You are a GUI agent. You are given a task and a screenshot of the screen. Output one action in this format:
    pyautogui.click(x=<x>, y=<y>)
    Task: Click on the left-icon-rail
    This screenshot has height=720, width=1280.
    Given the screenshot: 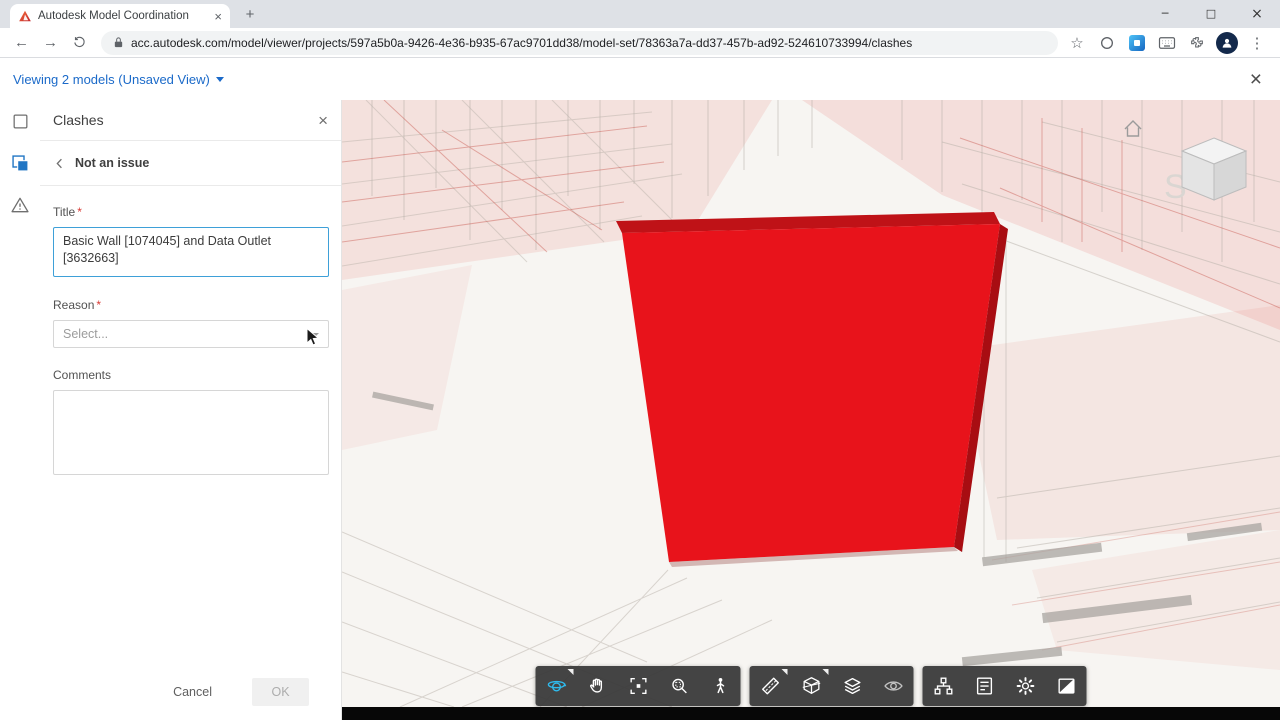 What is the action you would take?
    pyautogui.click(x=20, y=410)
    